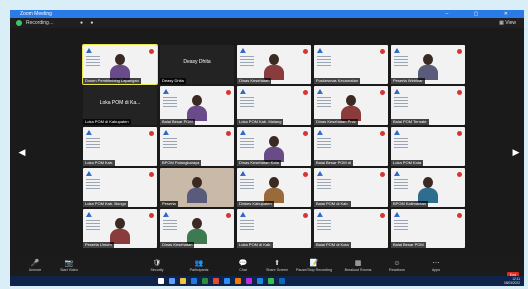  Describe the element at coordinates (408, 81) in the screenshot. I see `participant-name-label: Peserta Webinar` at that location.